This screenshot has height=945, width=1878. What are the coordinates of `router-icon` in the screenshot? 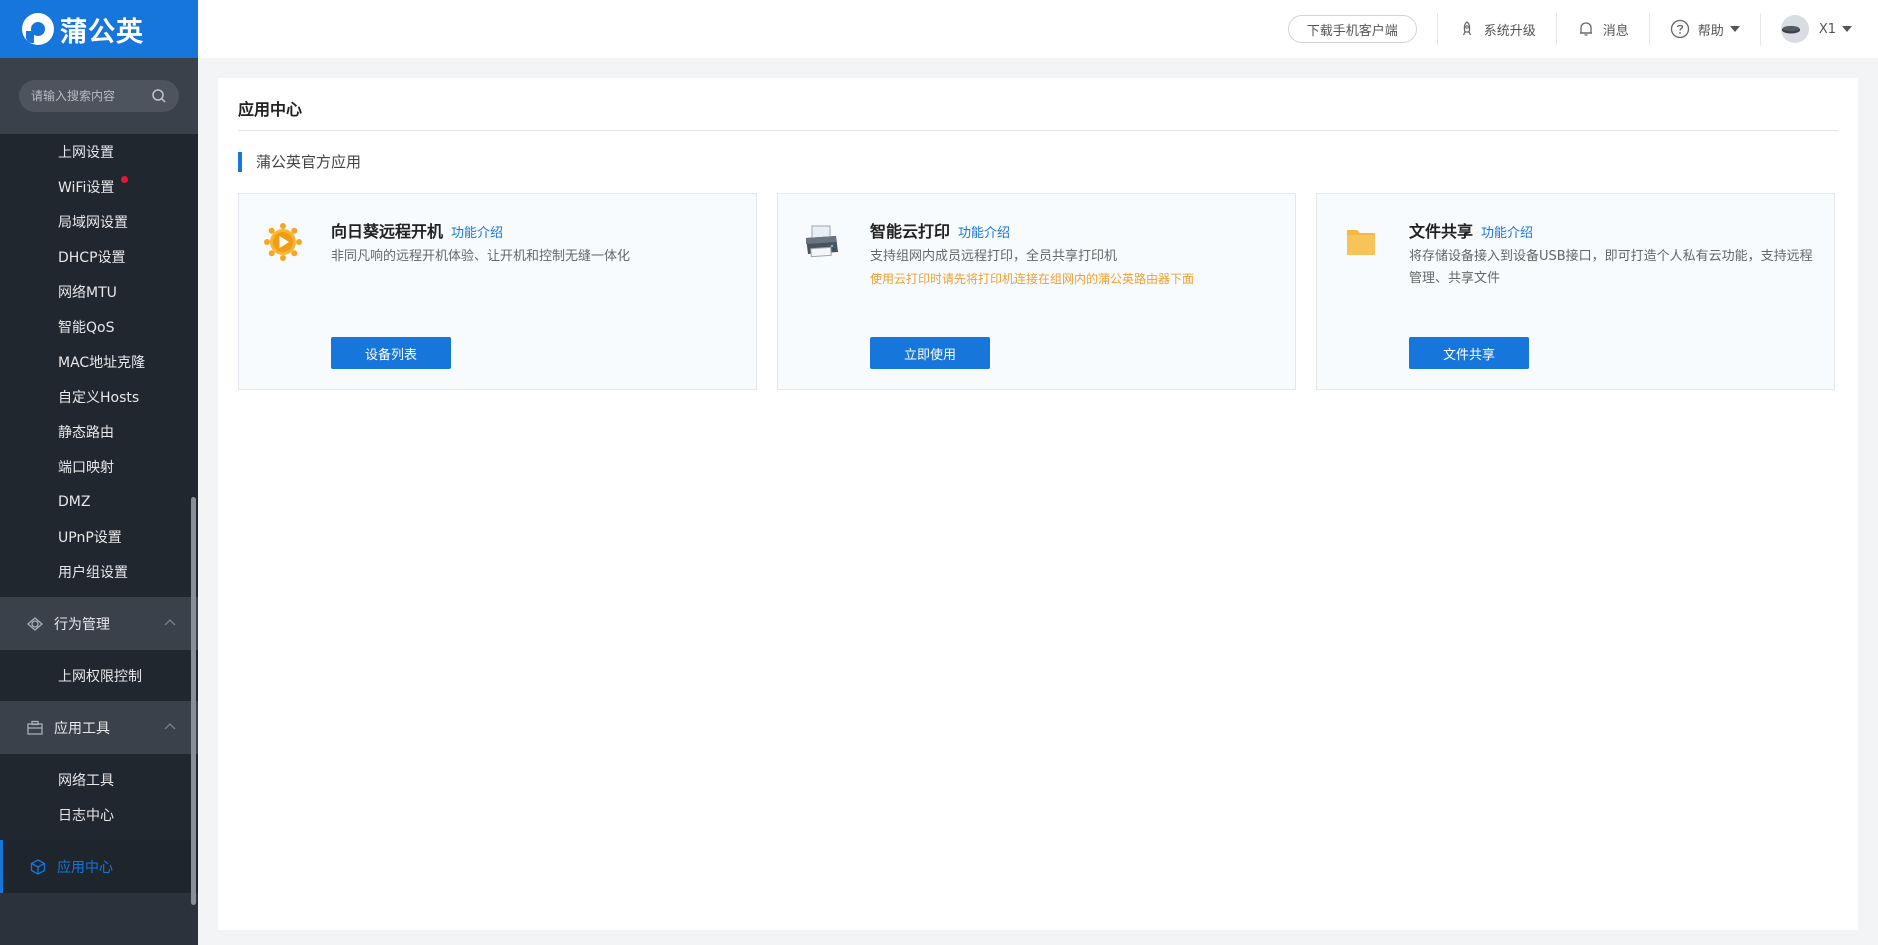 It's located at (1790, 29).